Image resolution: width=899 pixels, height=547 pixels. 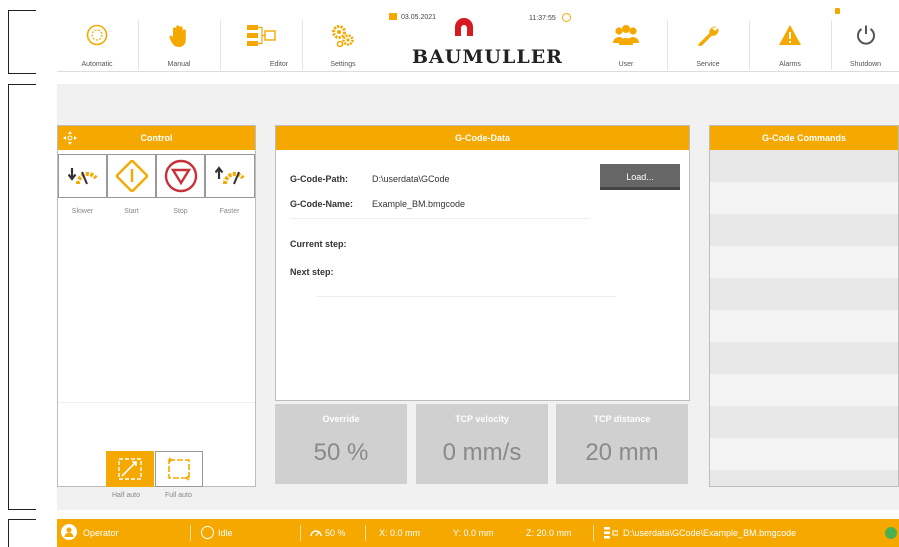 What do you see at coordinates (482, 452) in the screenshot?
I see `tcp-velocity-value: 0 mm/s` at bounding box center [482, 452].